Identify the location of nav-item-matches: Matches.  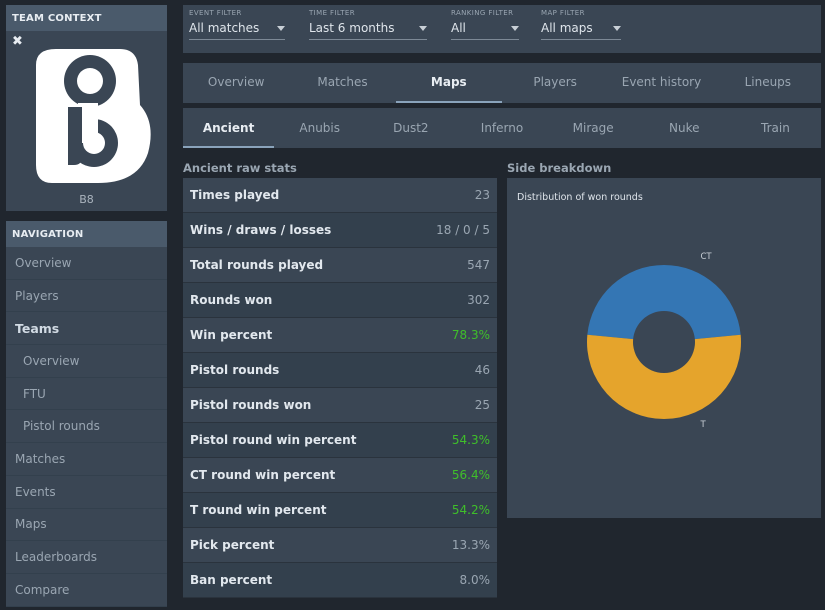
(86, 459).